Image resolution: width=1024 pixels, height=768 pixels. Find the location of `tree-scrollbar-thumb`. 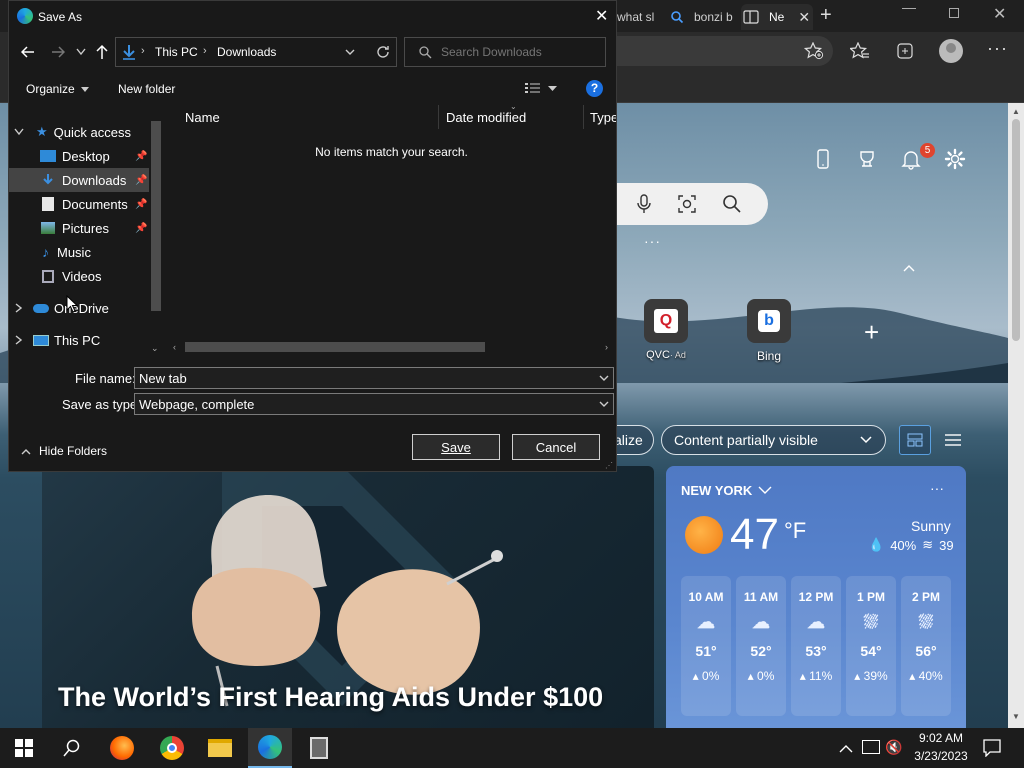

tree-scrollbar-thumb is located at coordinates (156, 216).